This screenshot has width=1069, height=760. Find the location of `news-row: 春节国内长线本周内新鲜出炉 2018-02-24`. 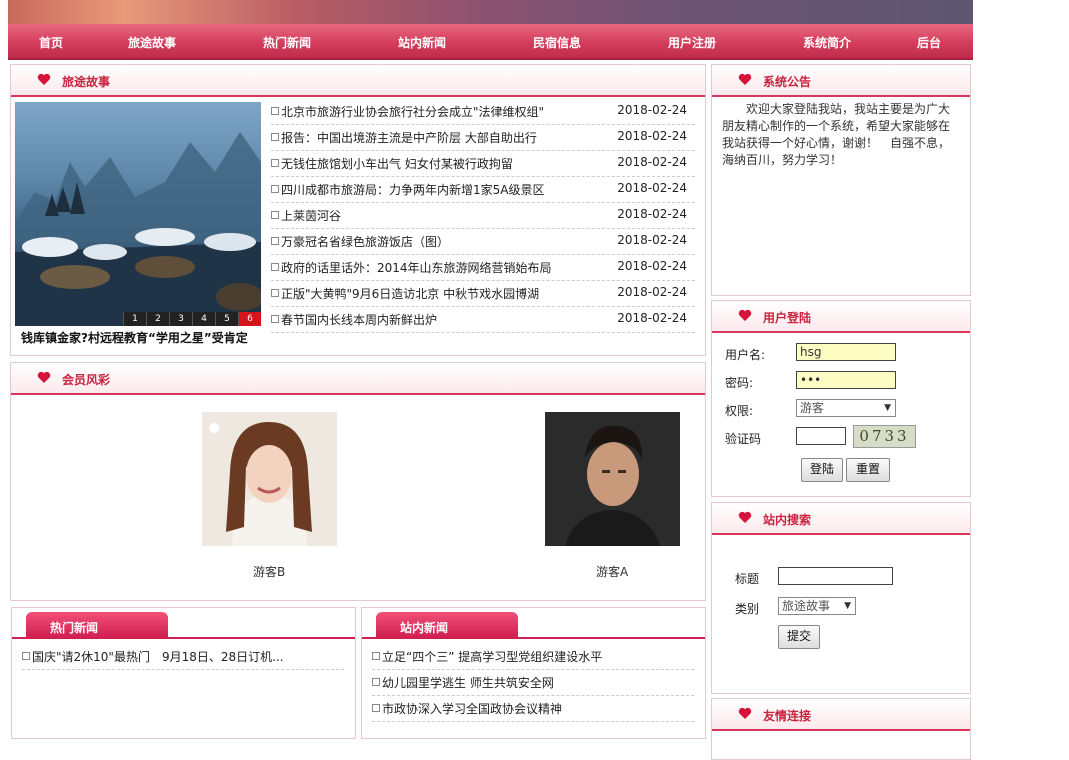

news-row: 春节国内长线本周内新鲜出炉 2018-02-24 is located at coordinates (483, 320).